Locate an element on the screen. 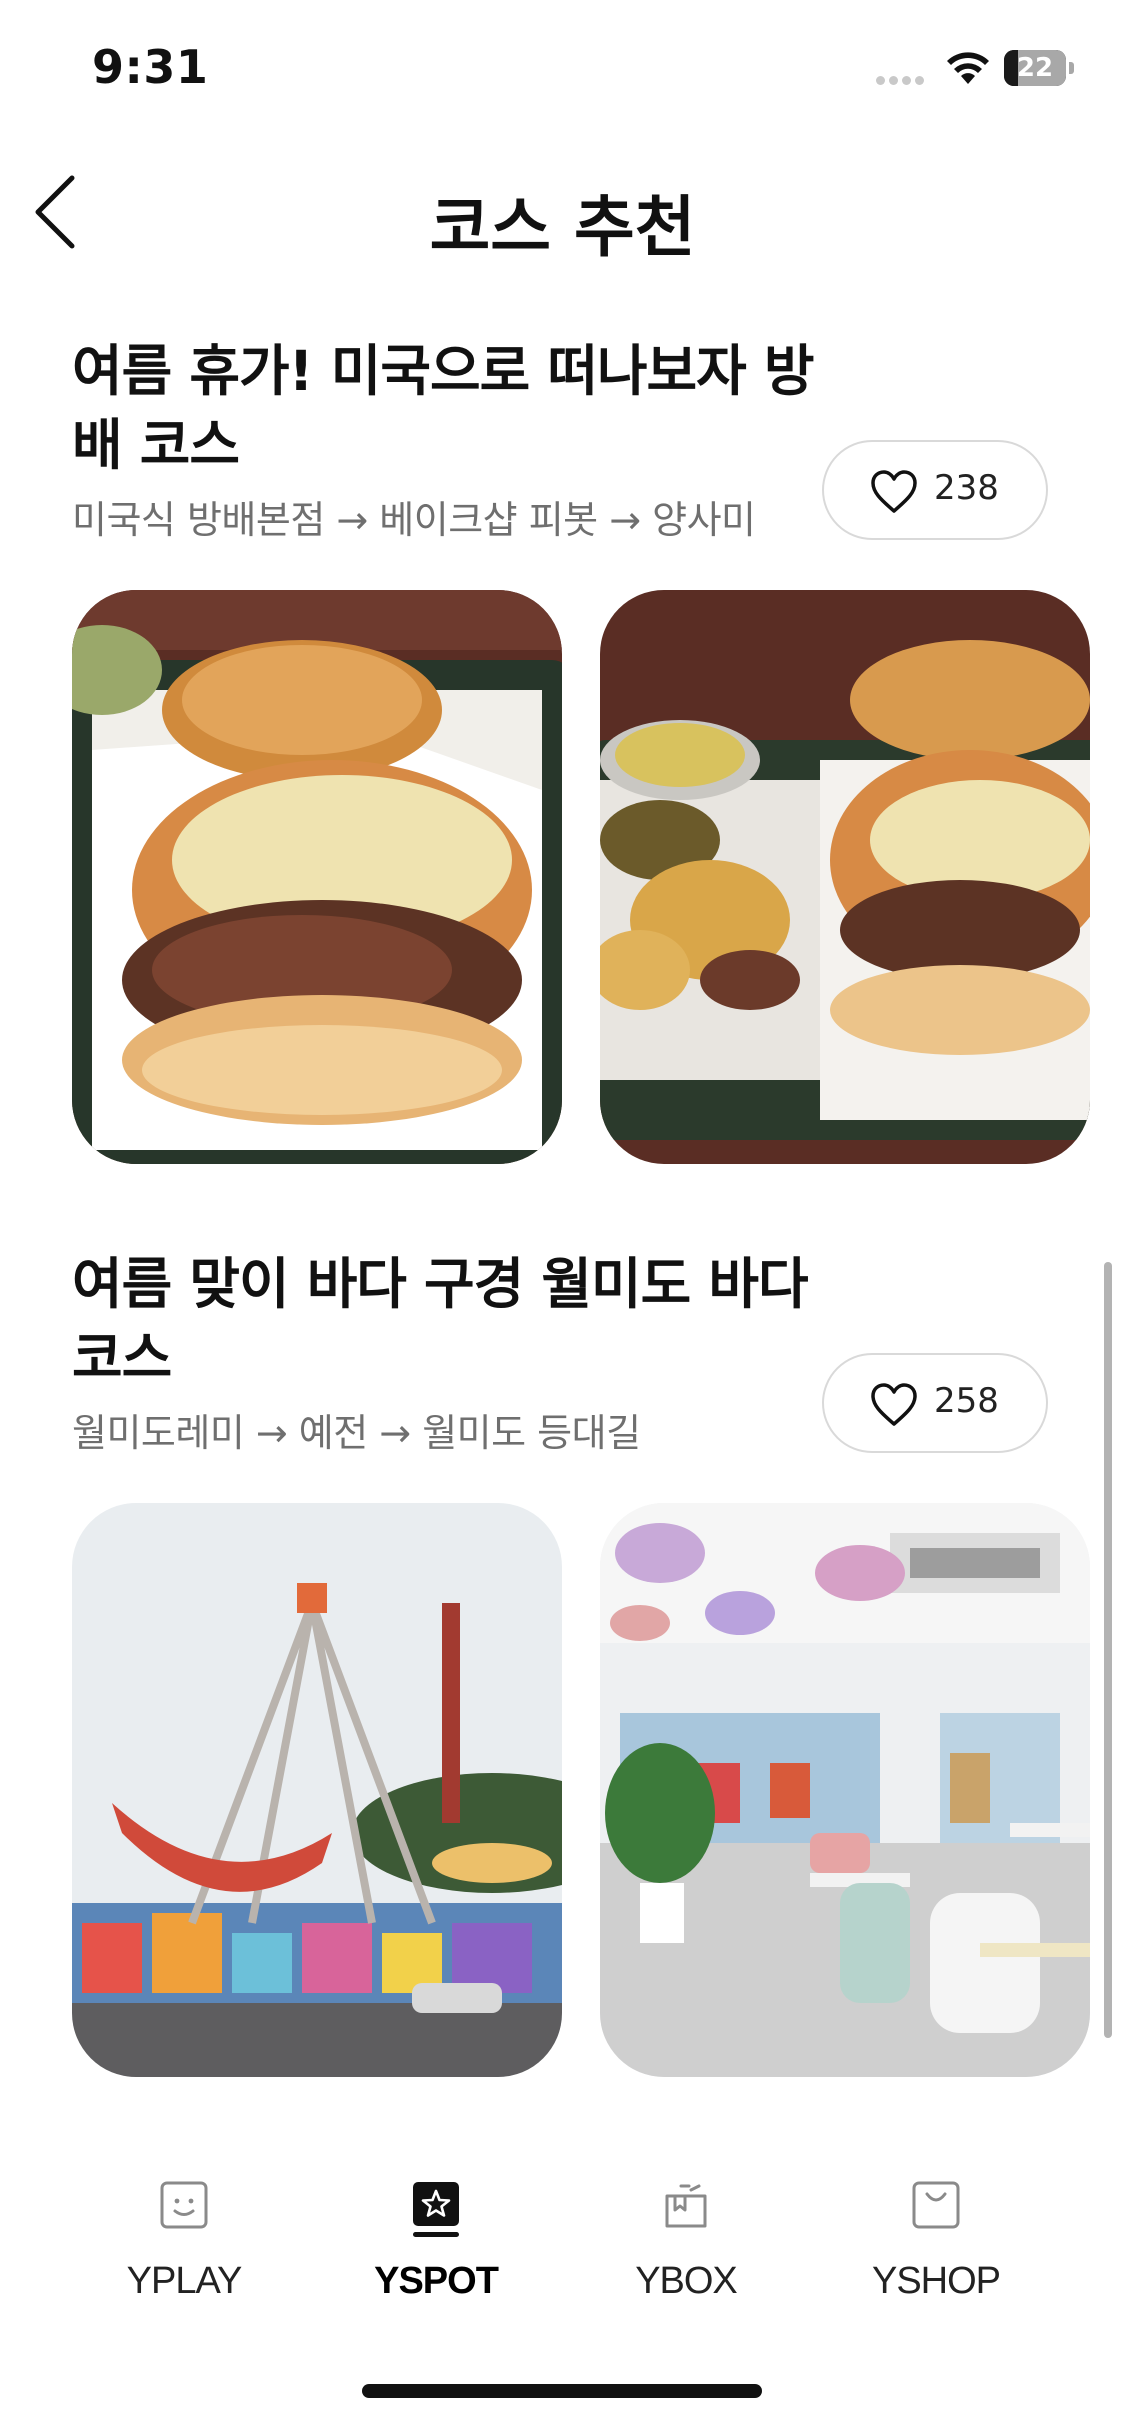  wifi-icon is located at coordinates (968, 68).